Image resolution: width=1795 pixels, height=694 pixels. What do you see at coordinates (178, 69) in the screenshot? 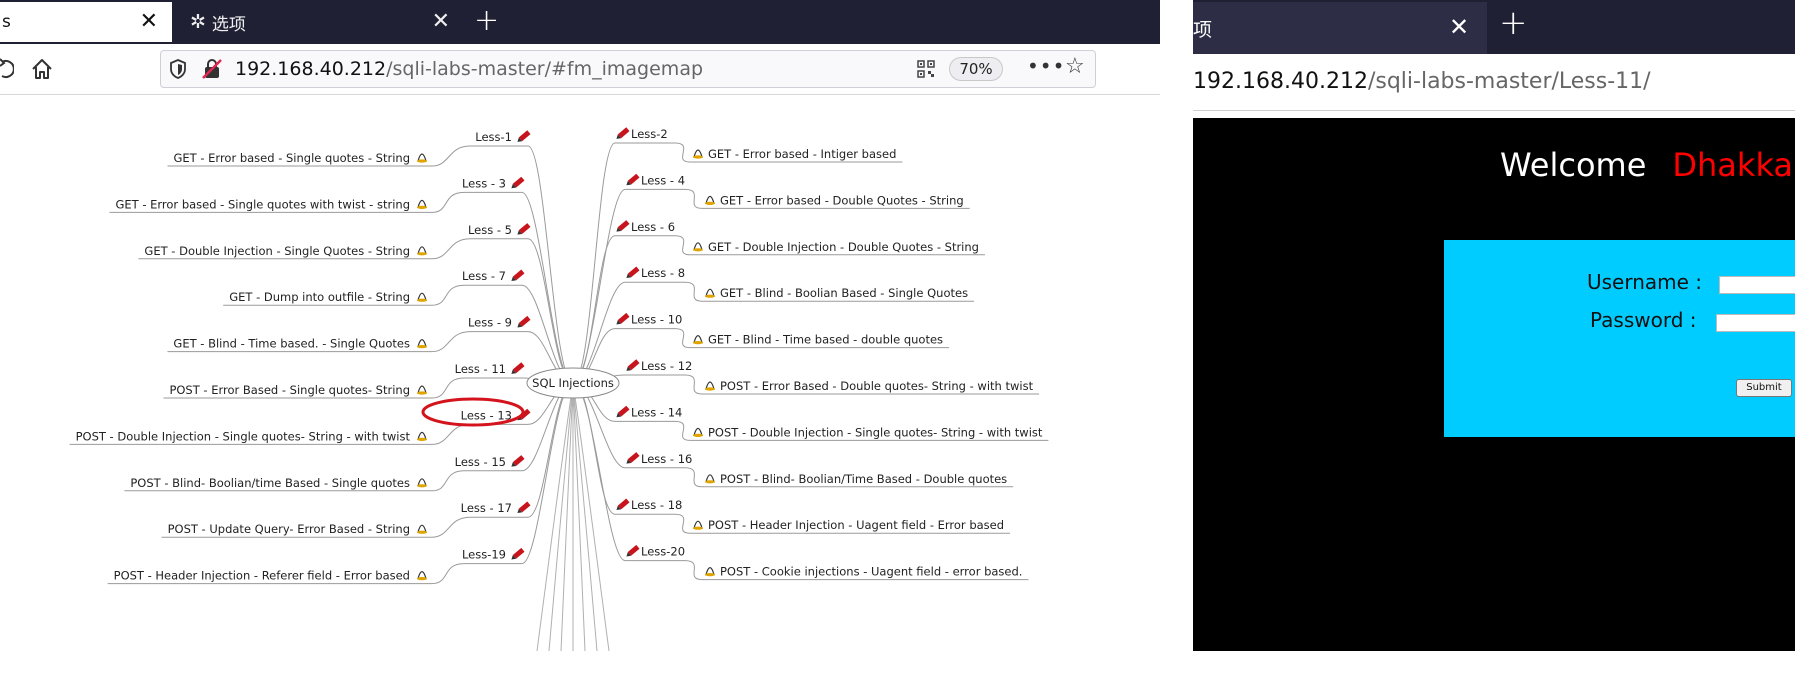
I see `shield-icon` at bounding box center [178, 69].